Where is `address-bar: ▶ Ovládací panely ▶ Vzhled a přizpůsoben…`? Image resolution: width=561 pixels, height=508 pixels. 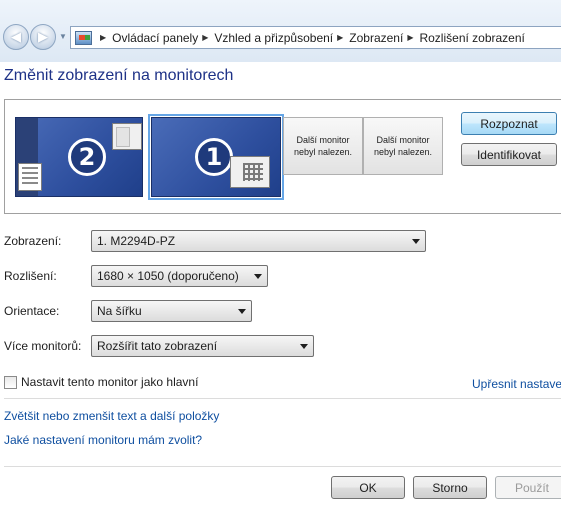
address-bar: ▶ Ovládací panely ▶ Vzhled a přizpůsoben… is located at coordinates (315, 37).